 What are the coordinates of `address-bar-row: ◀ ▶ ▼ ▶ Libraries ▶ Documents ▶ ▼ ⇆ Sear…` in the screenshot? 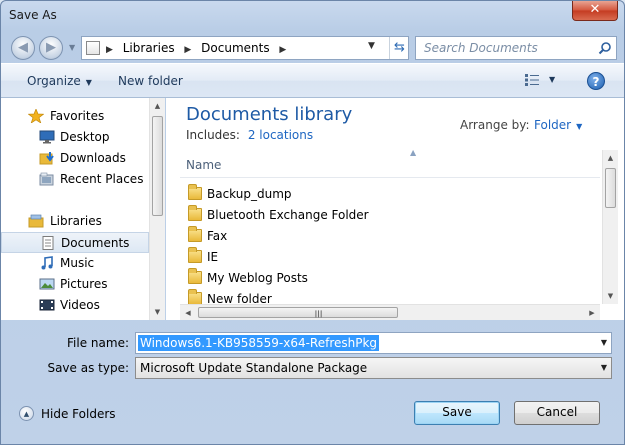 It's located at (312, 47).